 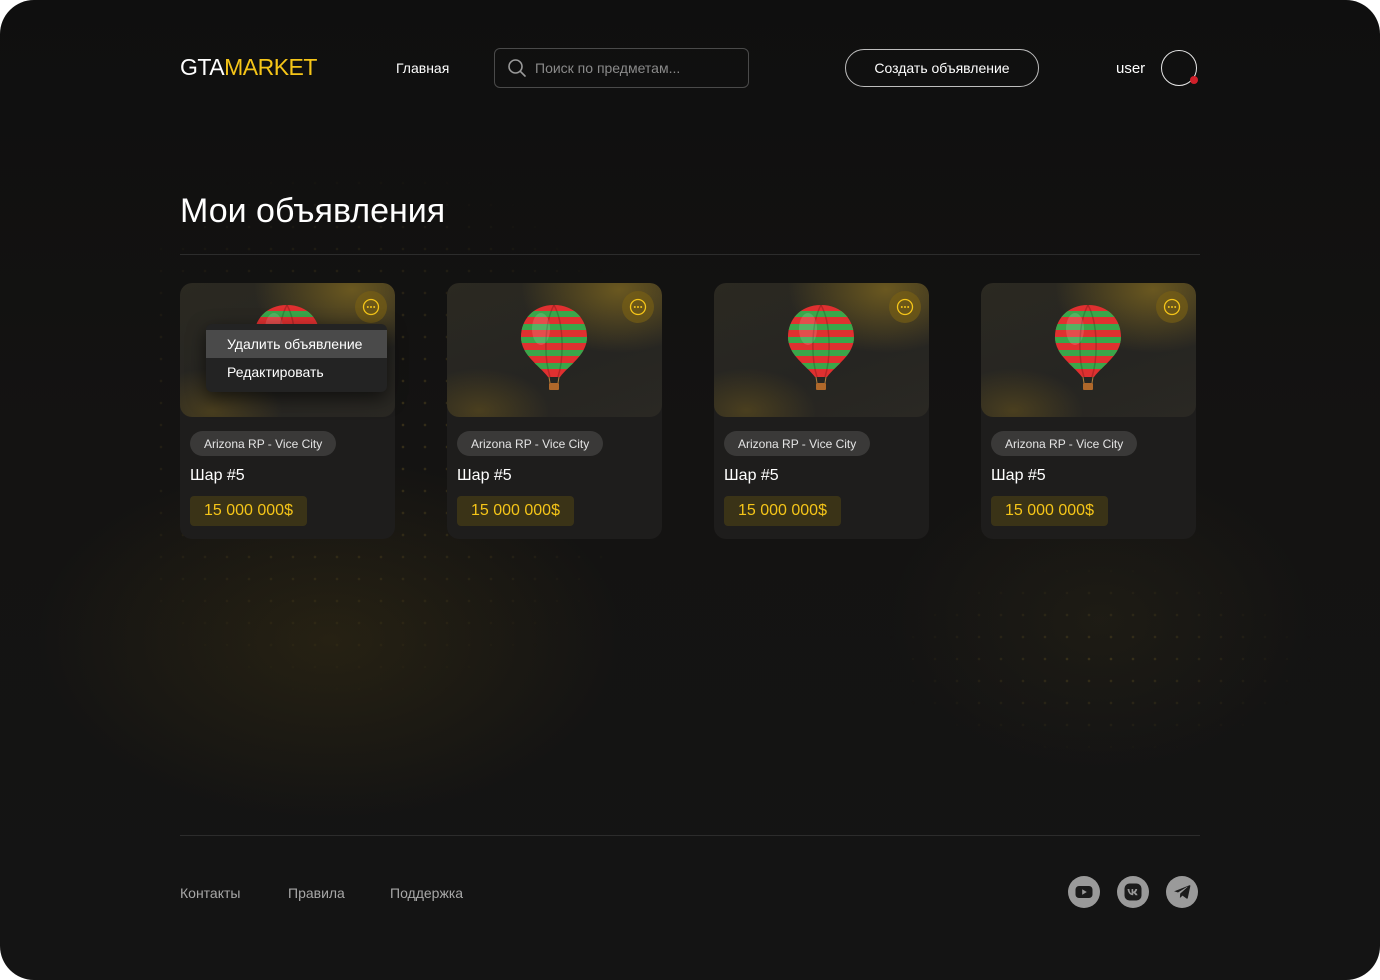 I want to click on notification-dot, so click(x=1194, y=80).